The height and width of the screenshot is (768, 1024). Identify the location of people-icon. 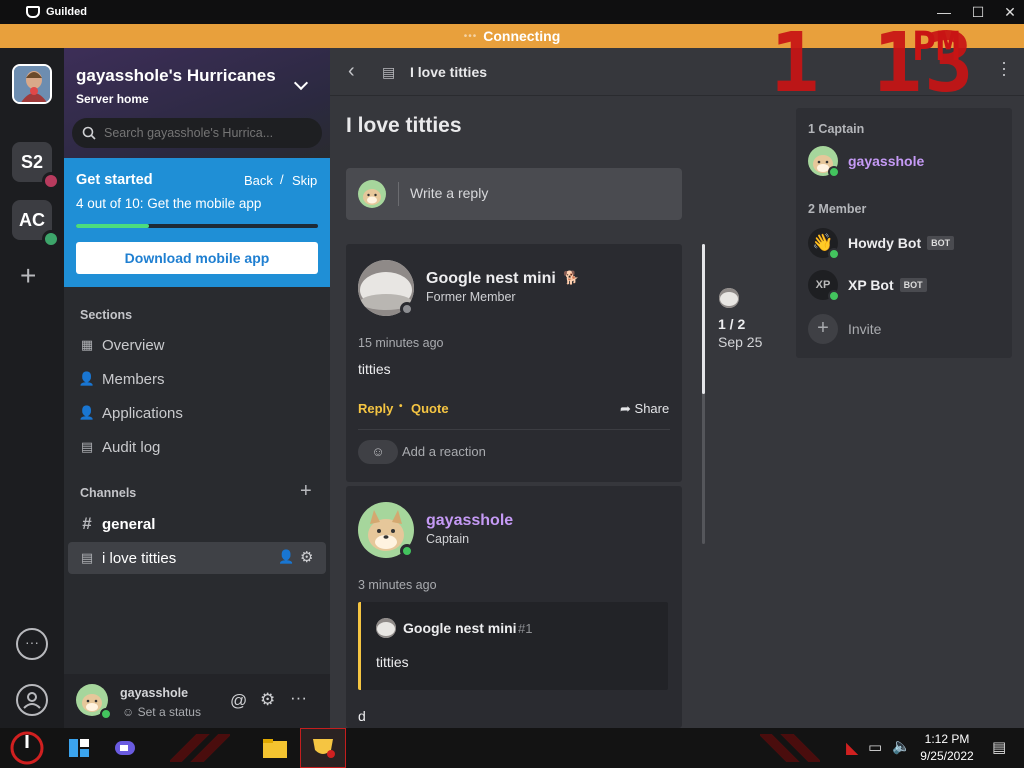
(32, 700).